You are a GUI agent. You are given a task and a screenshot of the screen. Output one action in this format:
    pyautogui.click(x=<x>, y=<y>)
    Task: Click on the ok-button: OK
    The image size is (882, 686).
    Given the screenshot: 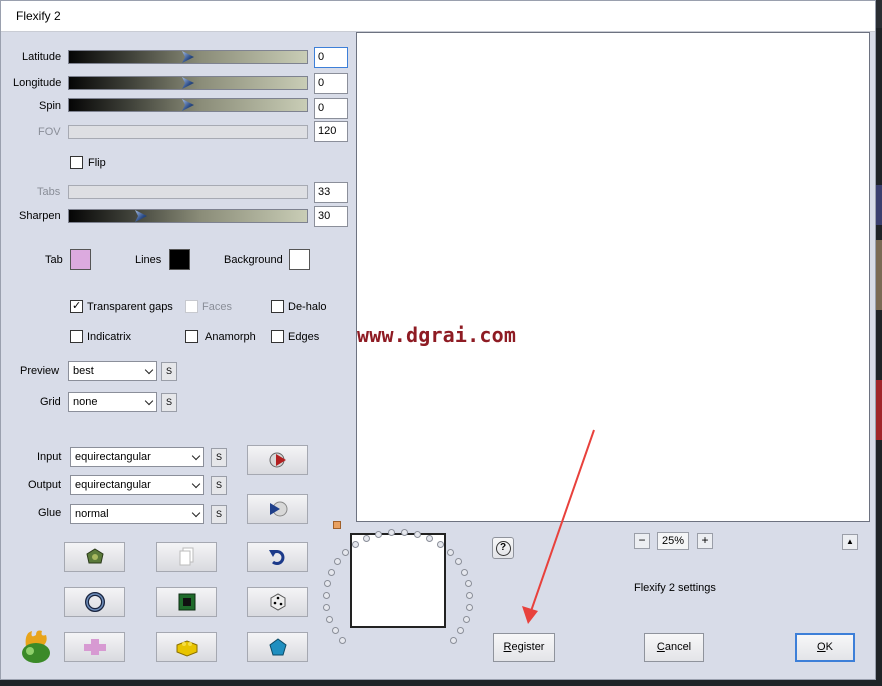 What is the action you would take?
    pyautogui.click(x=825, y=647)
    